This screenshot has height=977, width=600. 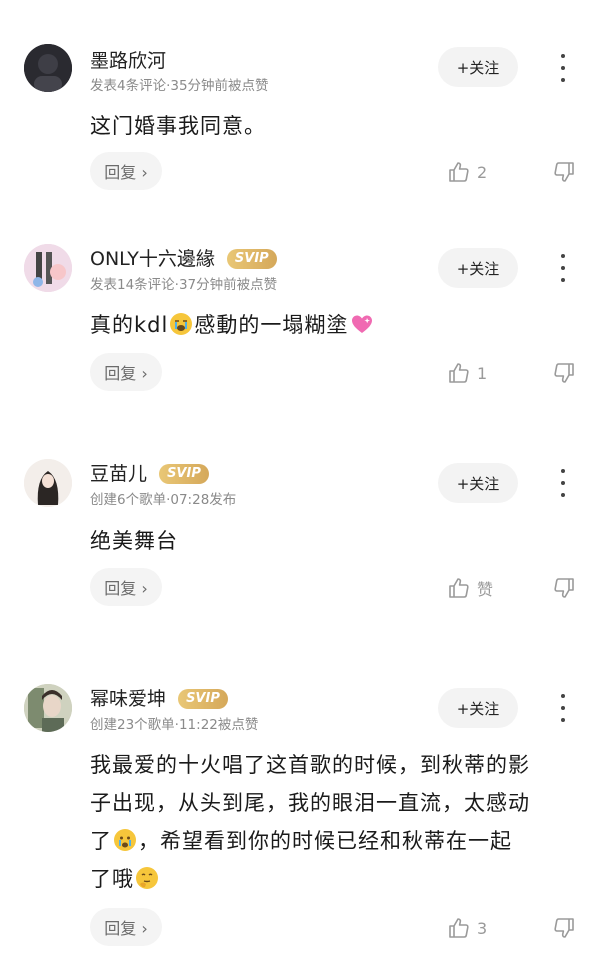 I want to click on comment-text-line: 我最爱的十火唱了这首歌的时候，到秋蒂的影, so click(x=310, y=765).